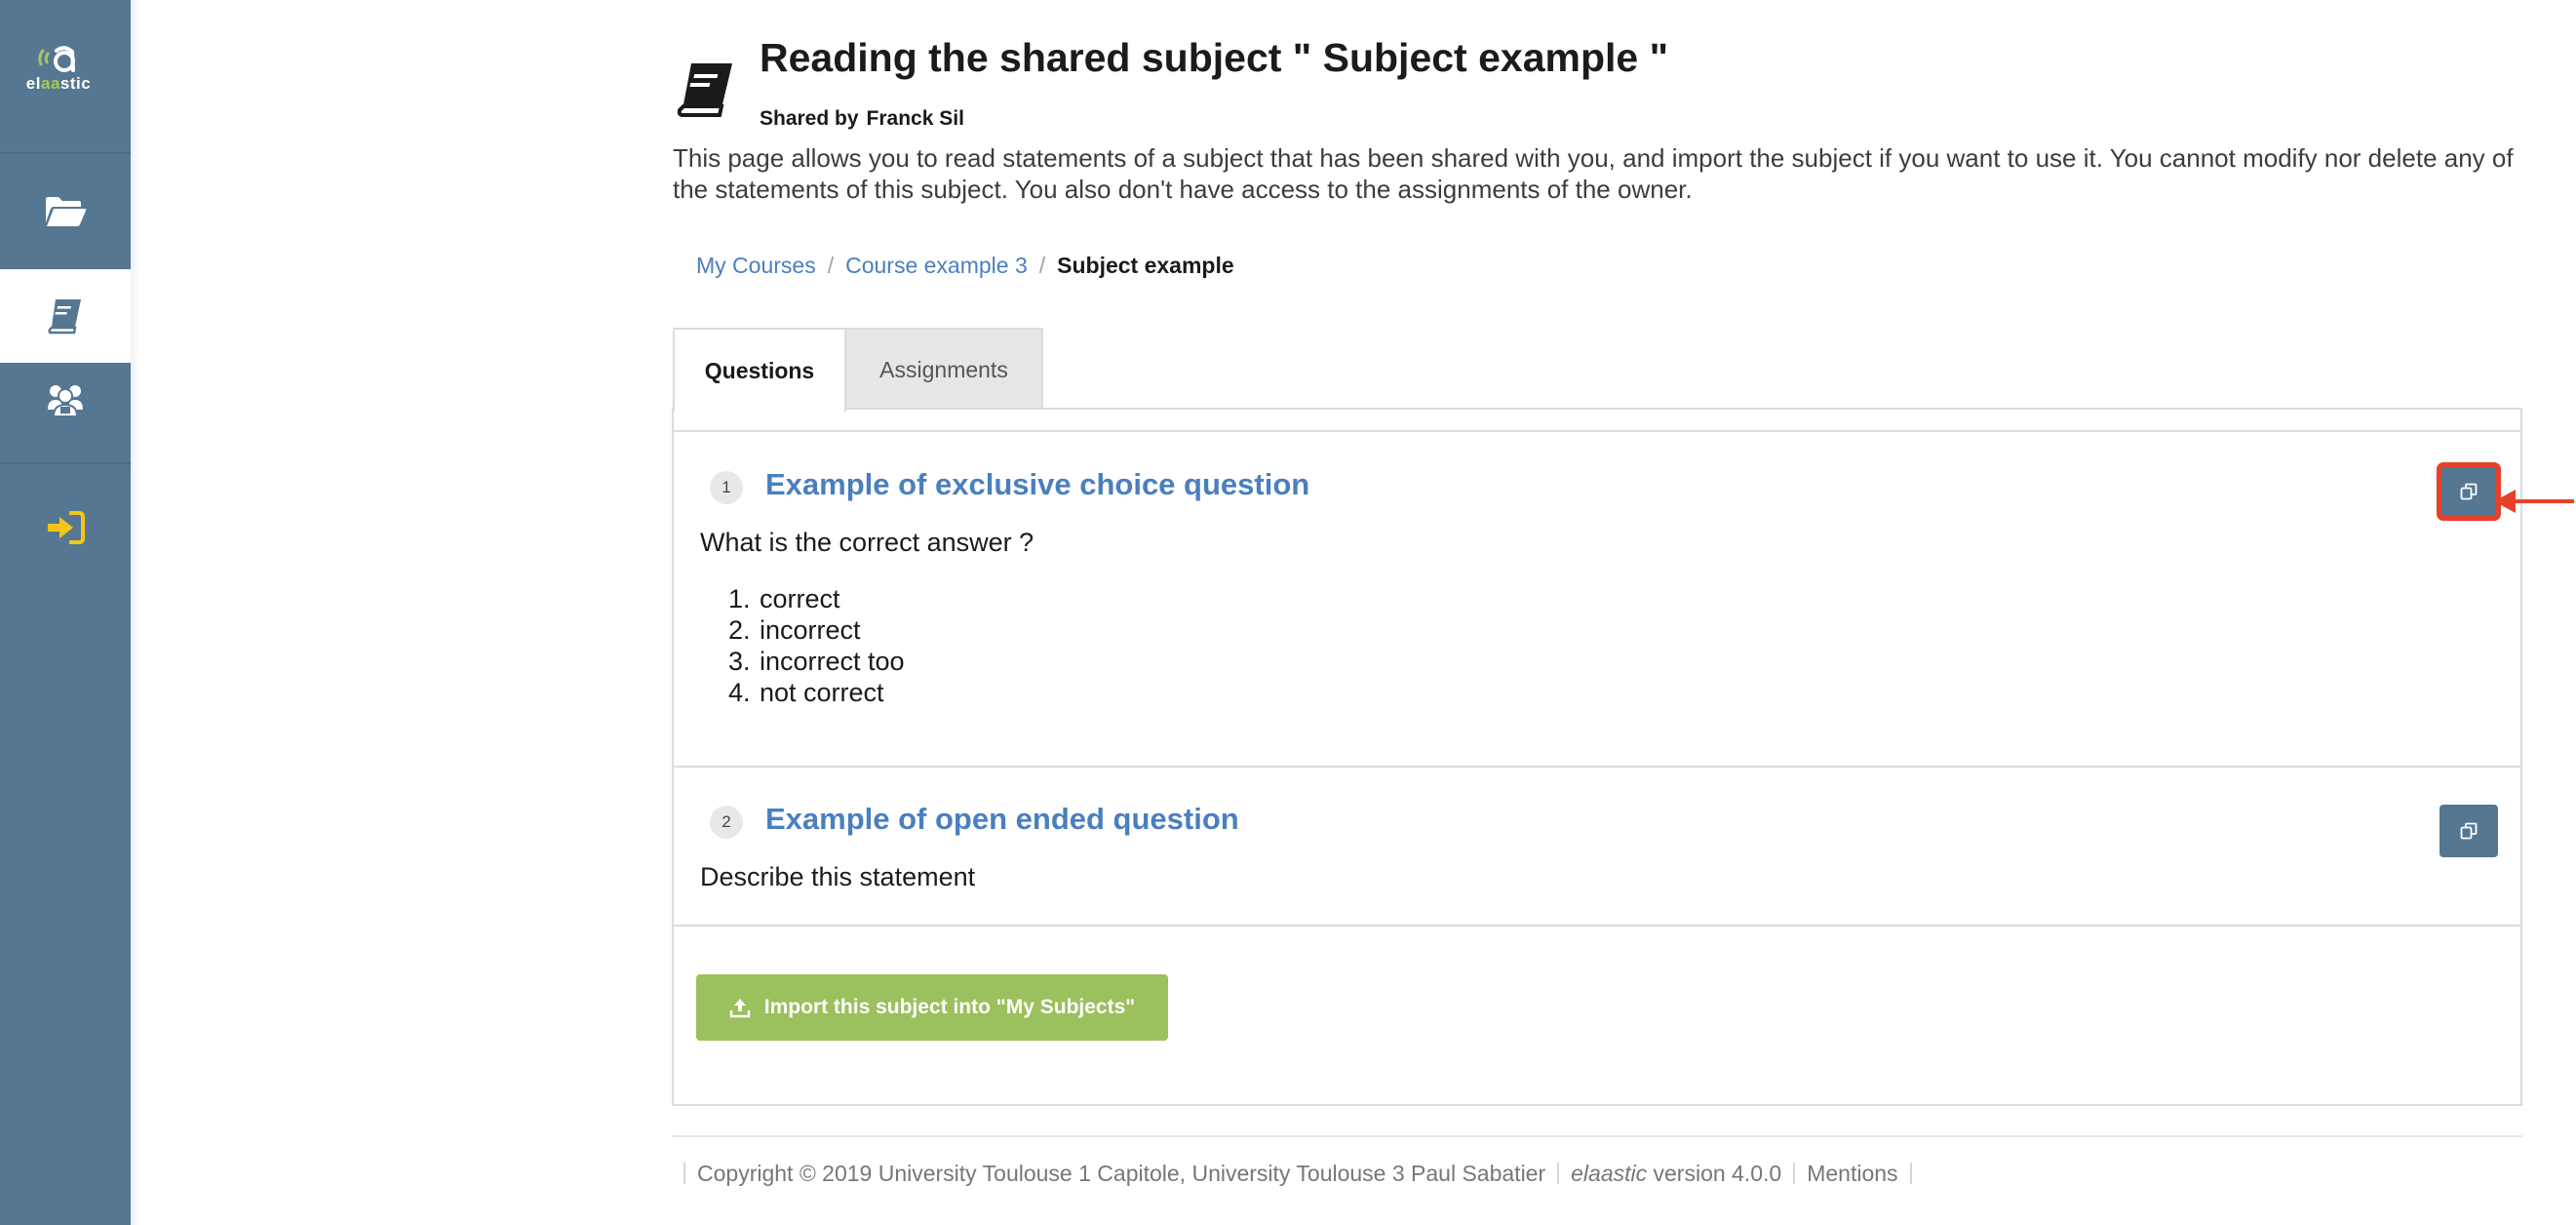 The image size is (2576, 1225). I want to click on users-icon, so click(65, 401).